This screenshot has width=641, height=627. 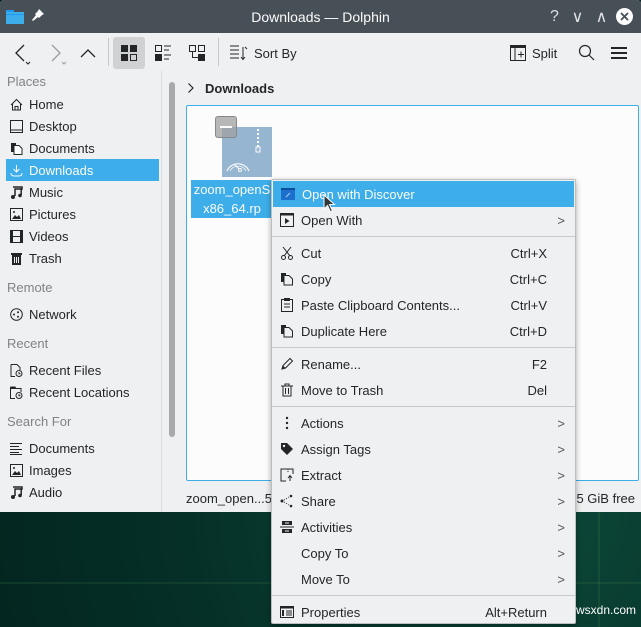 I want to click on help-button: ?, so click(x=554, y=16).